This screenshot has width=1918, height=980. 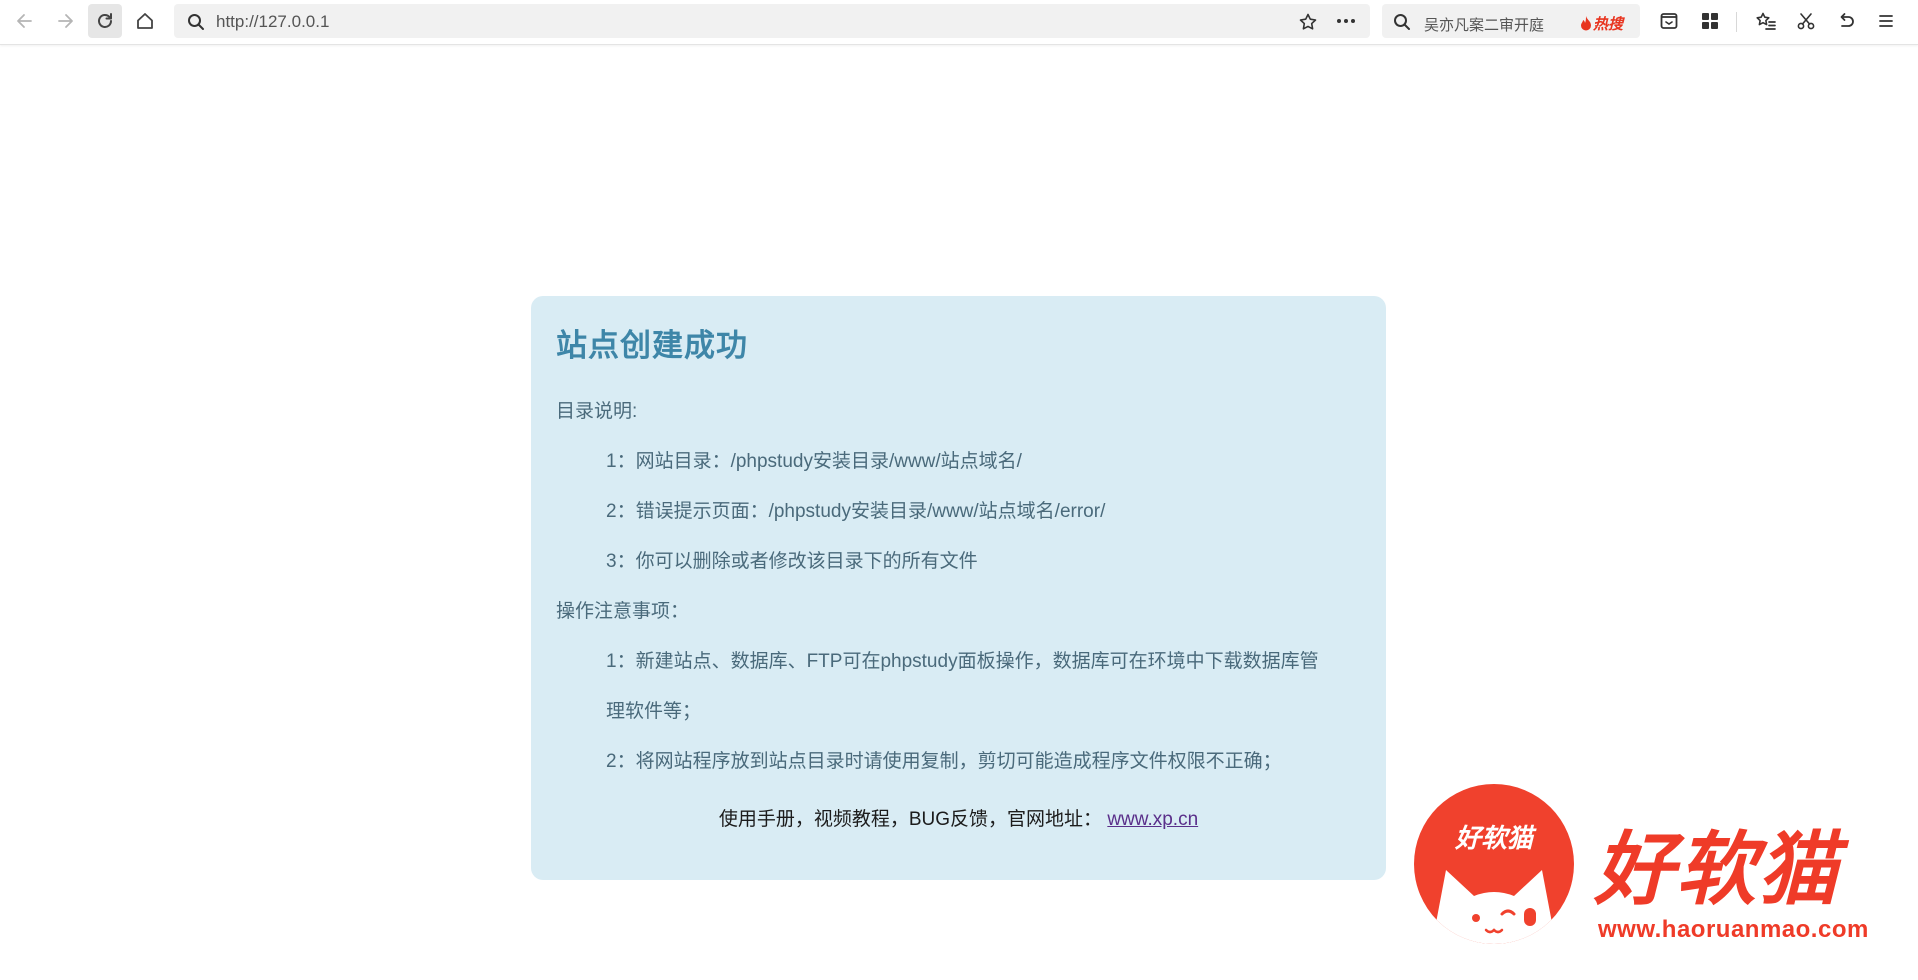 I want to click on list-item: 1：网站目录：/phpstudy安装目录/www/站点域名/, so click(x=814, y=461).